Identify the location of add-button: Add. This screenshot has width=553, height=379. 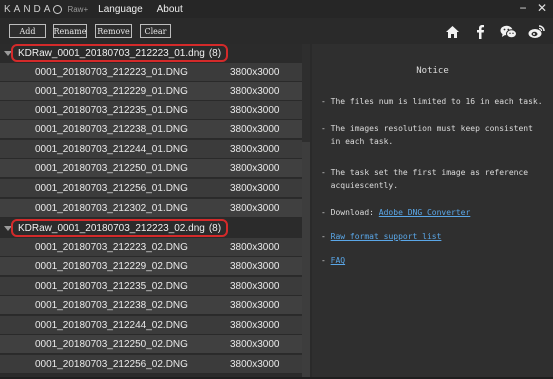
(27, 31).